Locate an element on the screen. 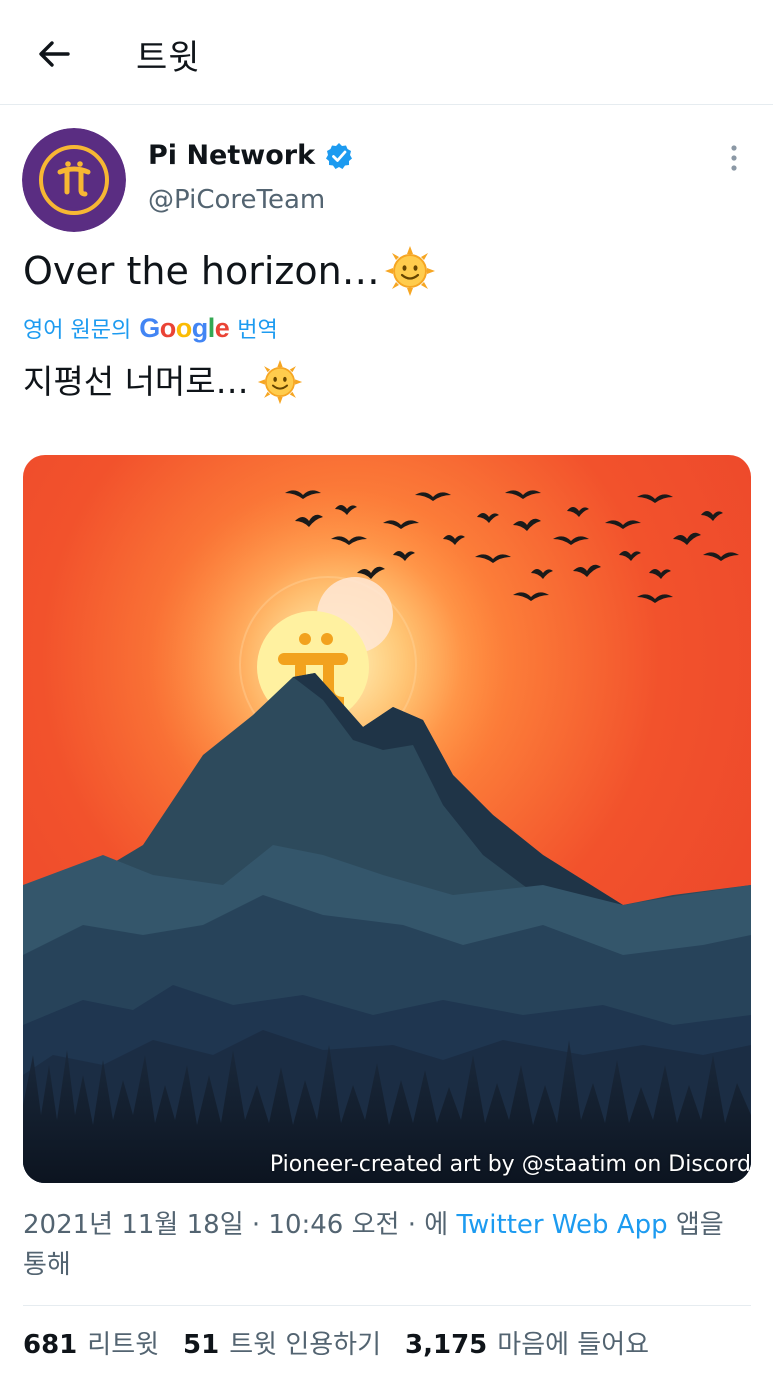  retweets-stat: 681 리트윗 is located at coordinates (91, 1345).